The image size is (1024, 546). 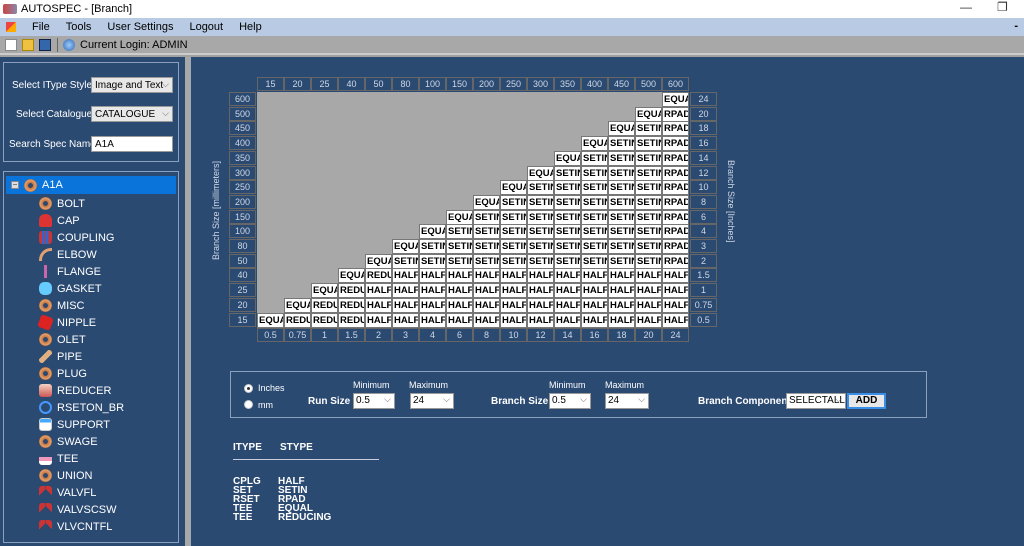 I want to click on catalogue-select: CATALOGUE ⌵, so click(x=132, y=114).